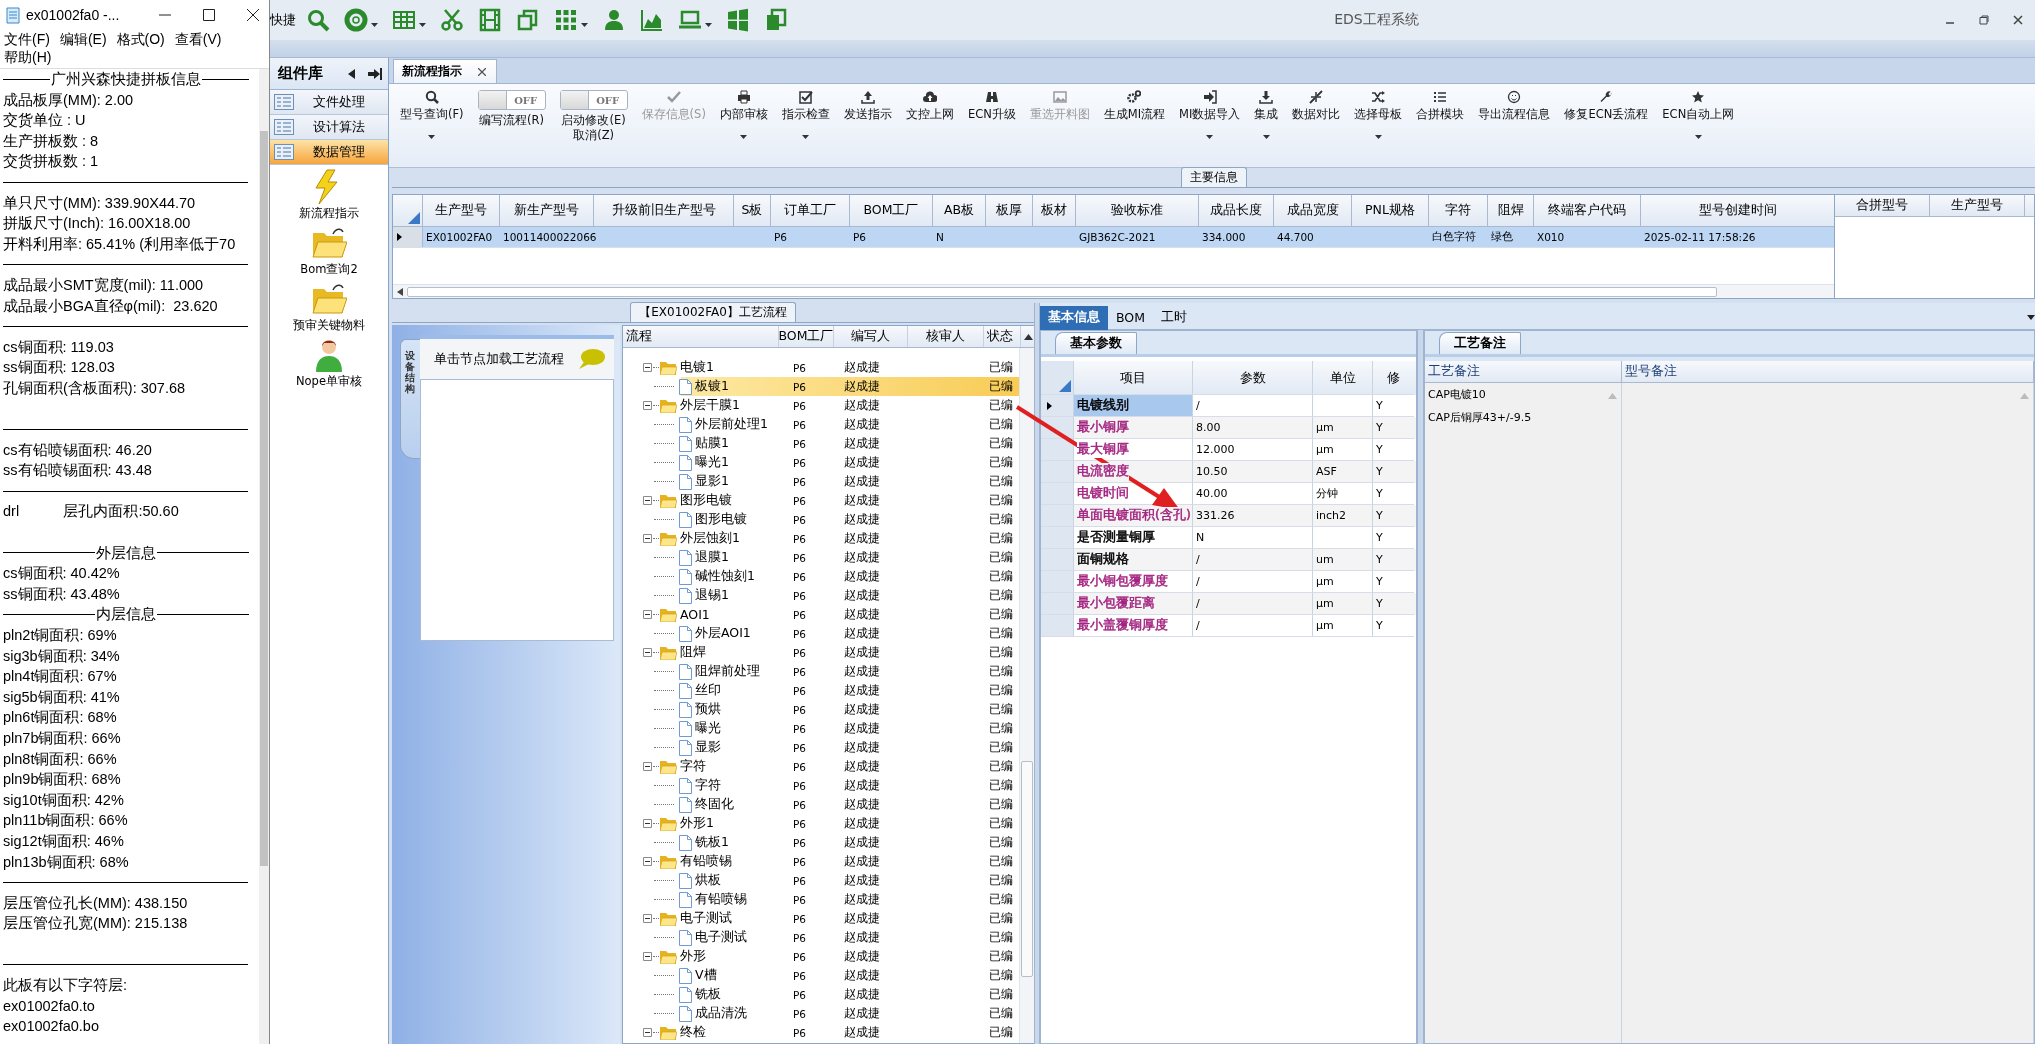 The image size is (2035, 1044). Describe the element at coordinates (719, 899) in the screenshot. I see `tree-node-label: 有铅喷锡` at that location.